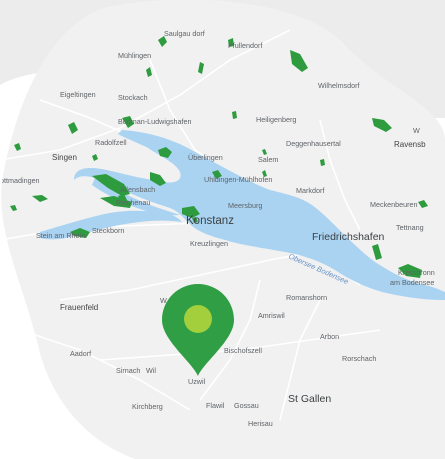 The height and width of the screenshot is (459, 445). Describe the element at coordinates (205, 157) in the screenshot. I see `label-uberlingen: Überlingen` at that location.